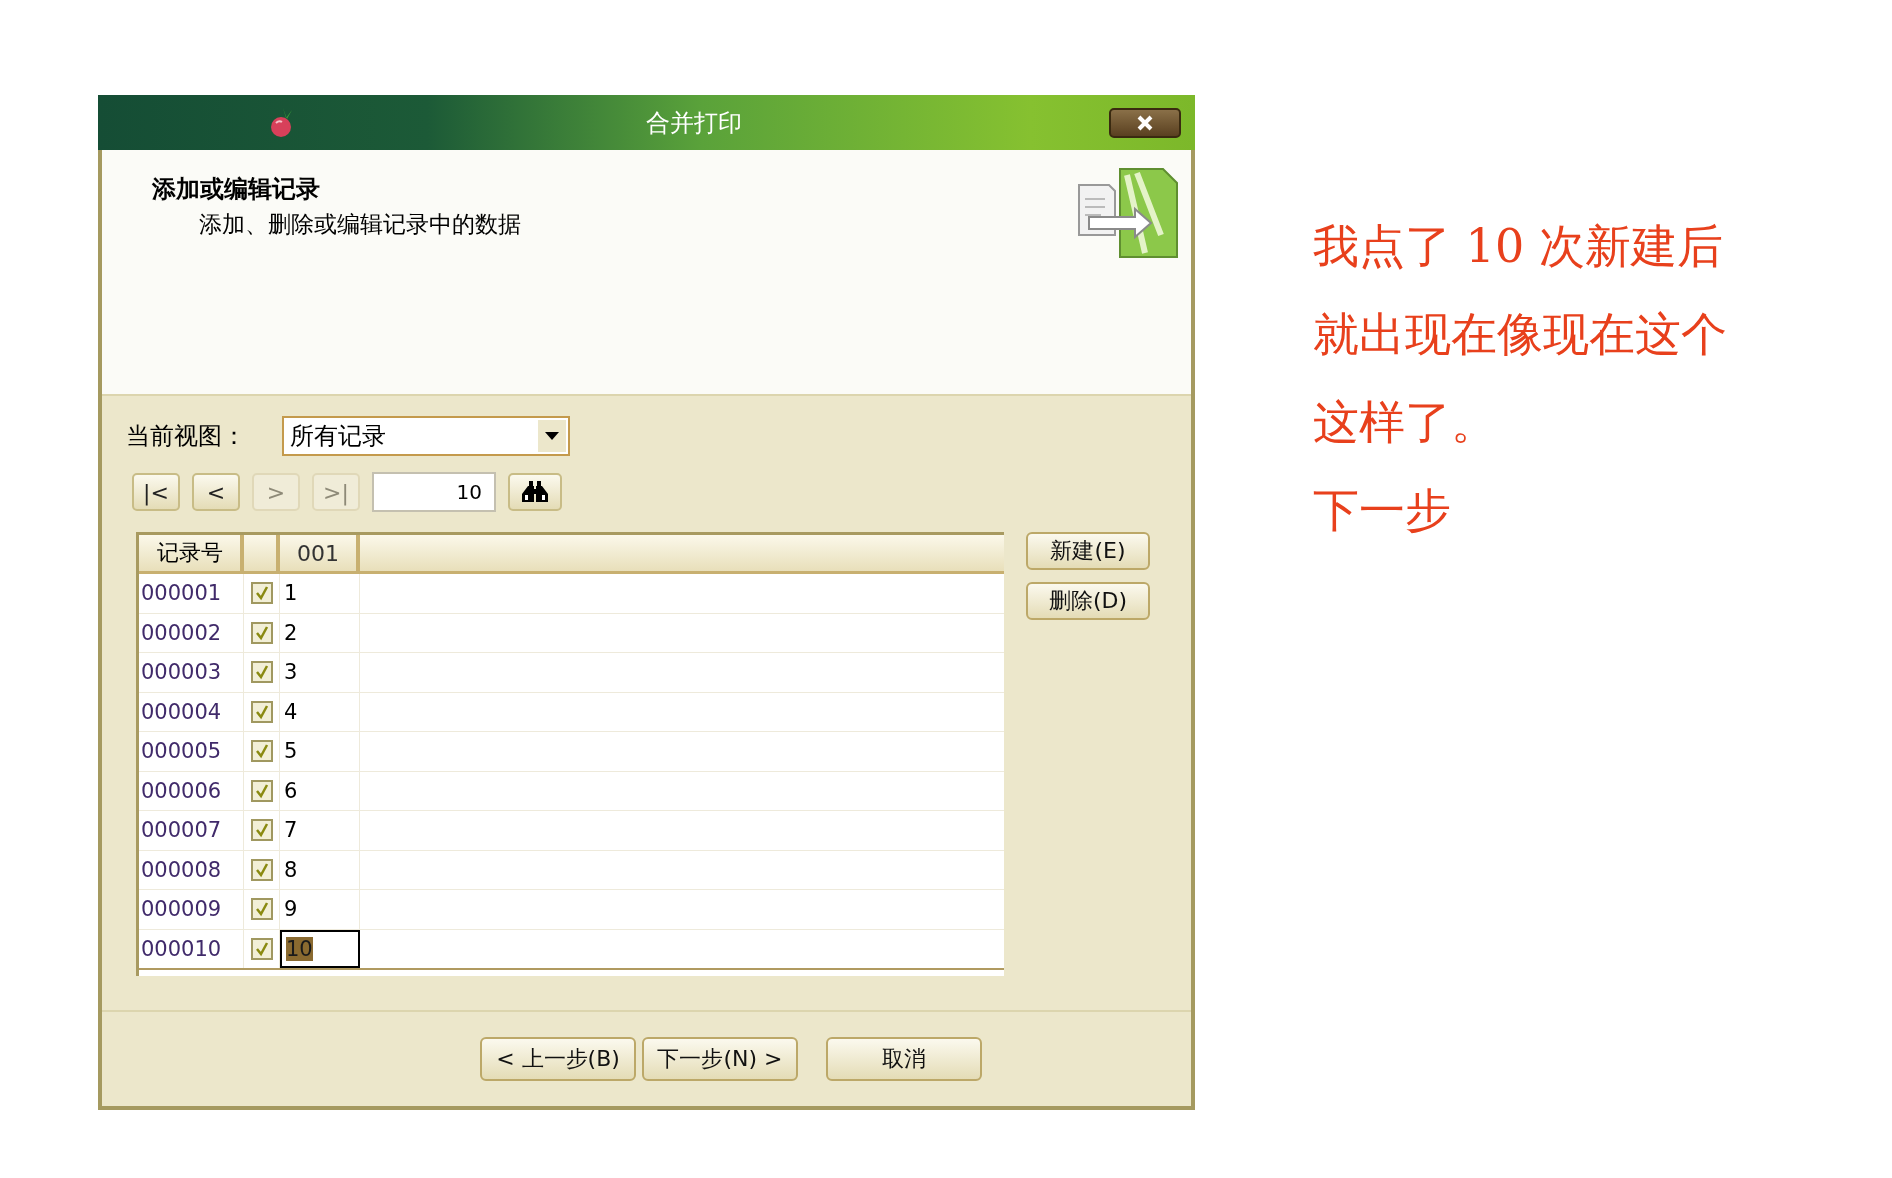  I want to click on table-row: 000009 9, so click(571, 910).